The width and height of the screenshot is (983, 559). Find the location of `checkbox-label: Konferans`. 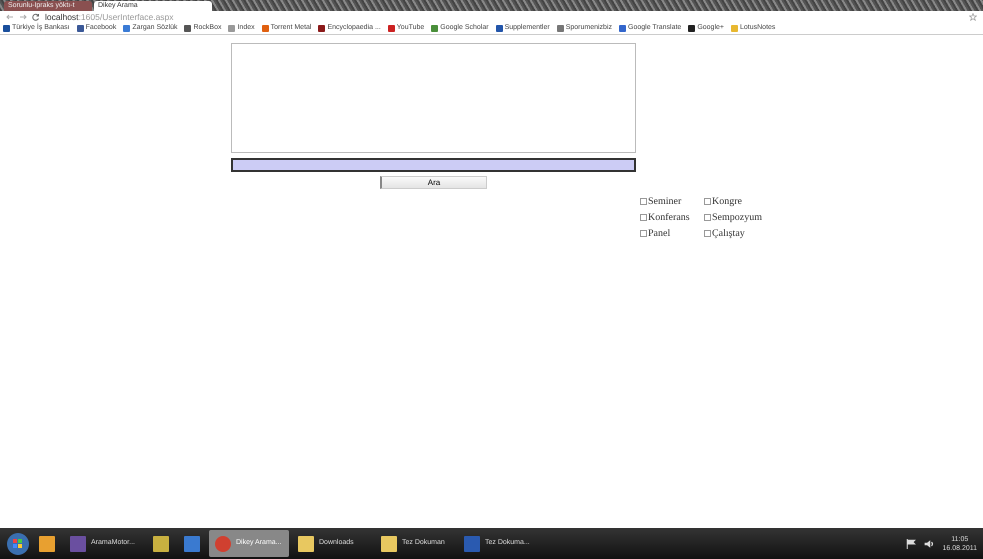

checkbox-label: Konferans is located at coordinates (669, 218).